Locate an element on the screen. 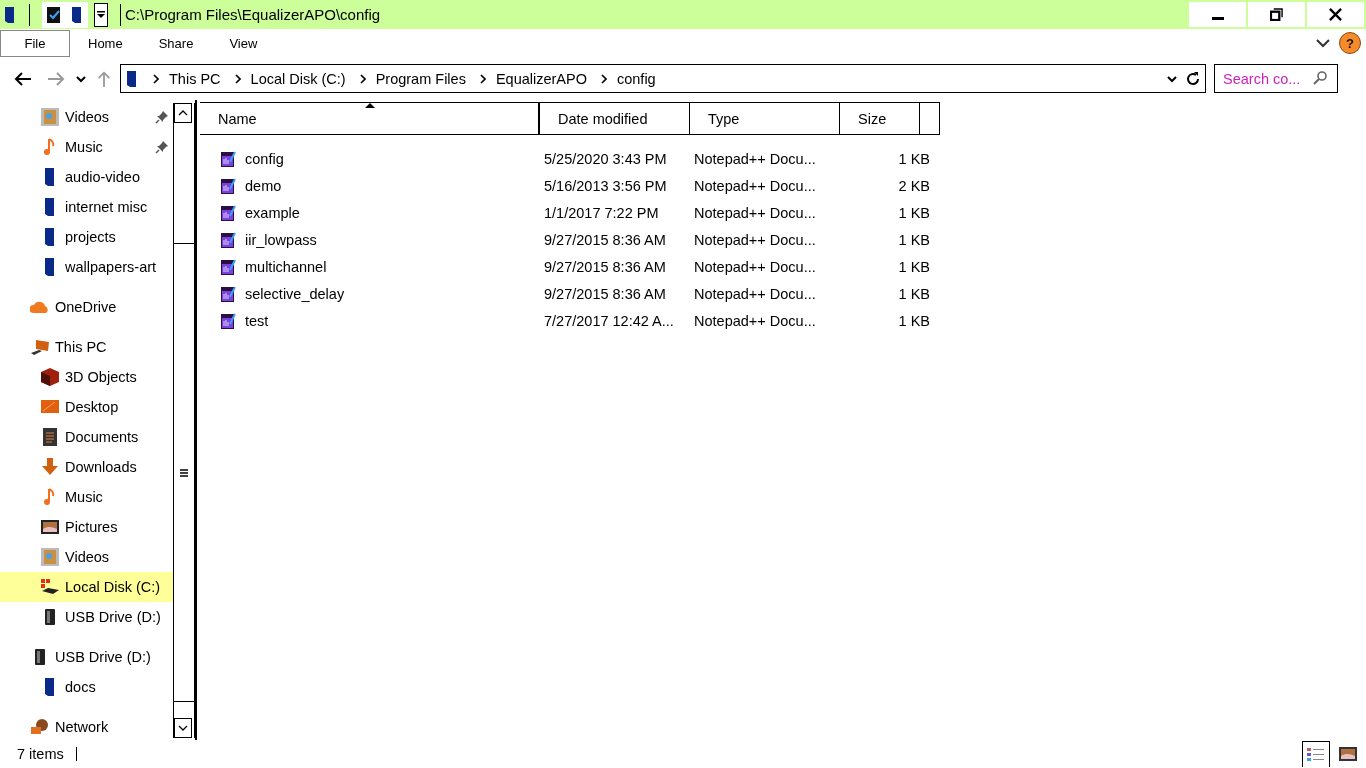  sidebar-item: wallpapers-art is located at coordinates (87, 267).